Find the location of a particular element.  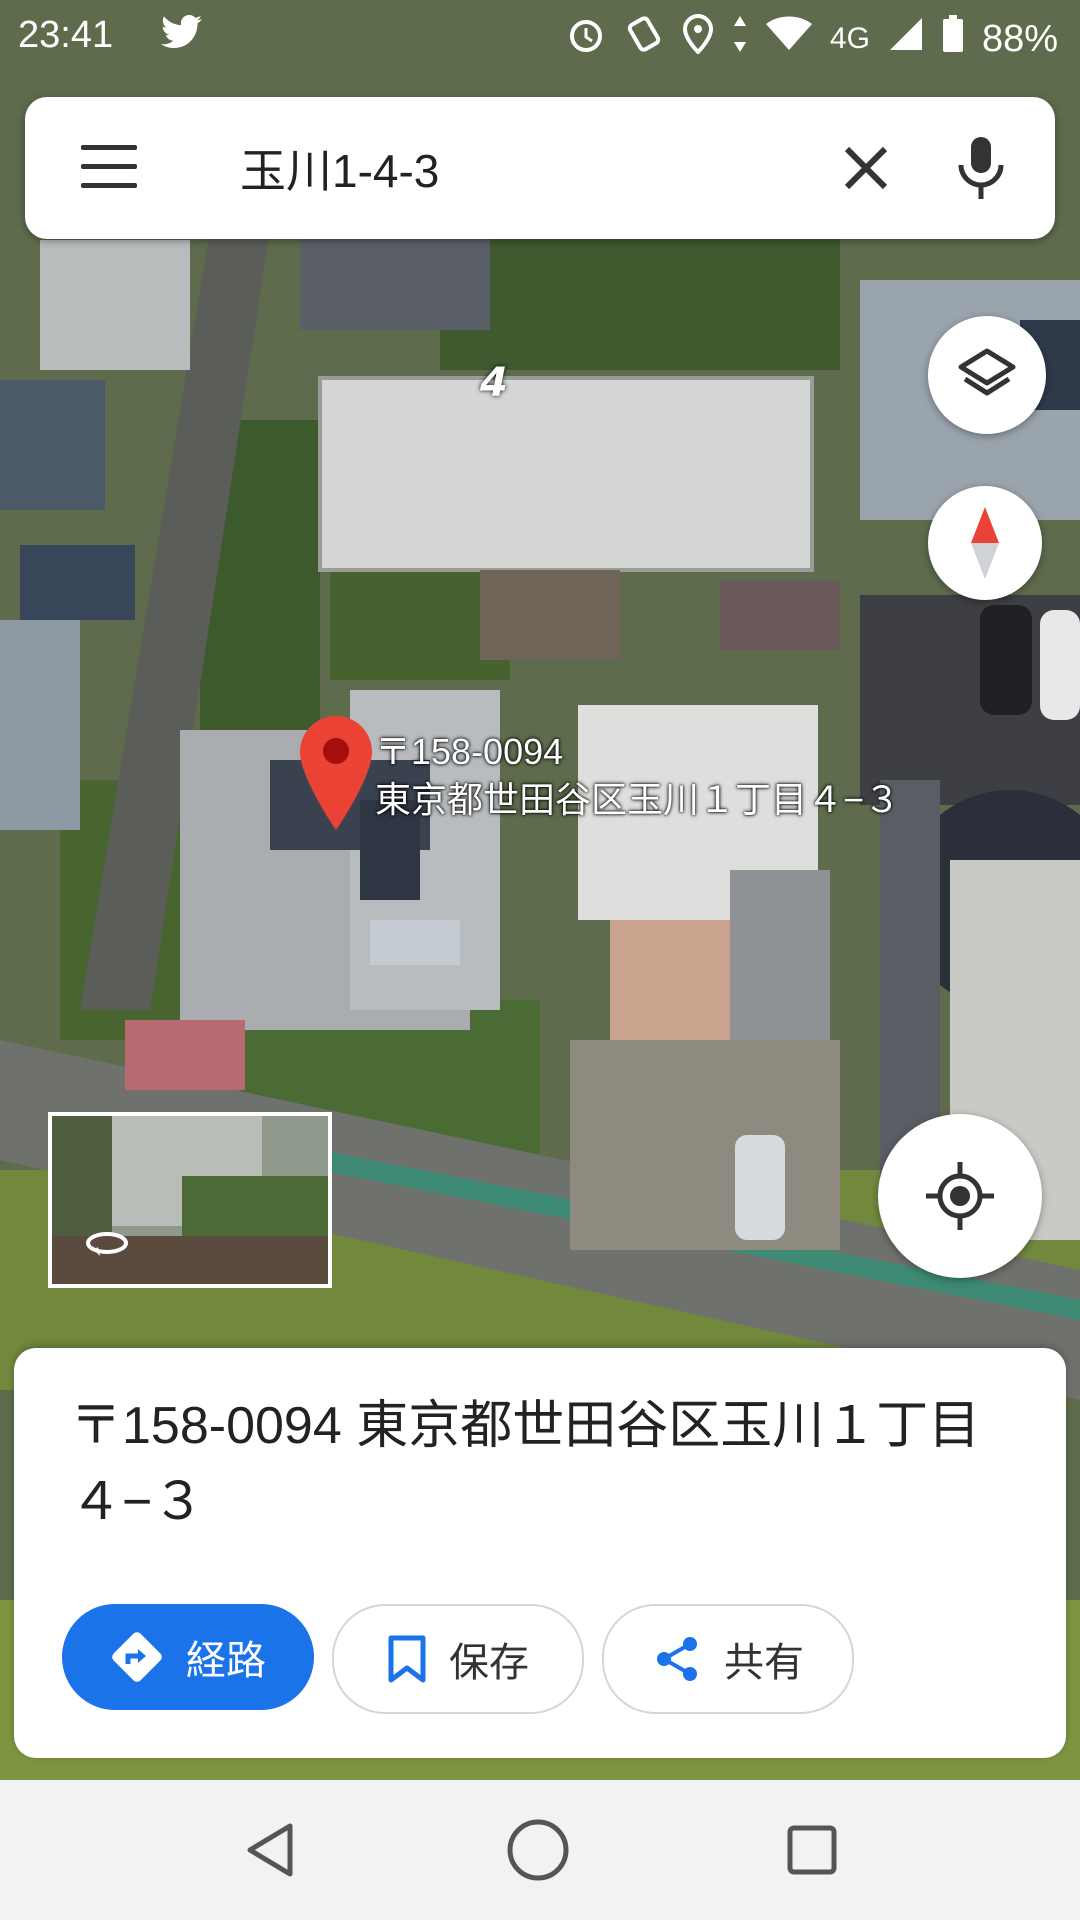

pin-address: 東京都世田谷区玉川１丁目４−３ is located at coordinates (638, 799).